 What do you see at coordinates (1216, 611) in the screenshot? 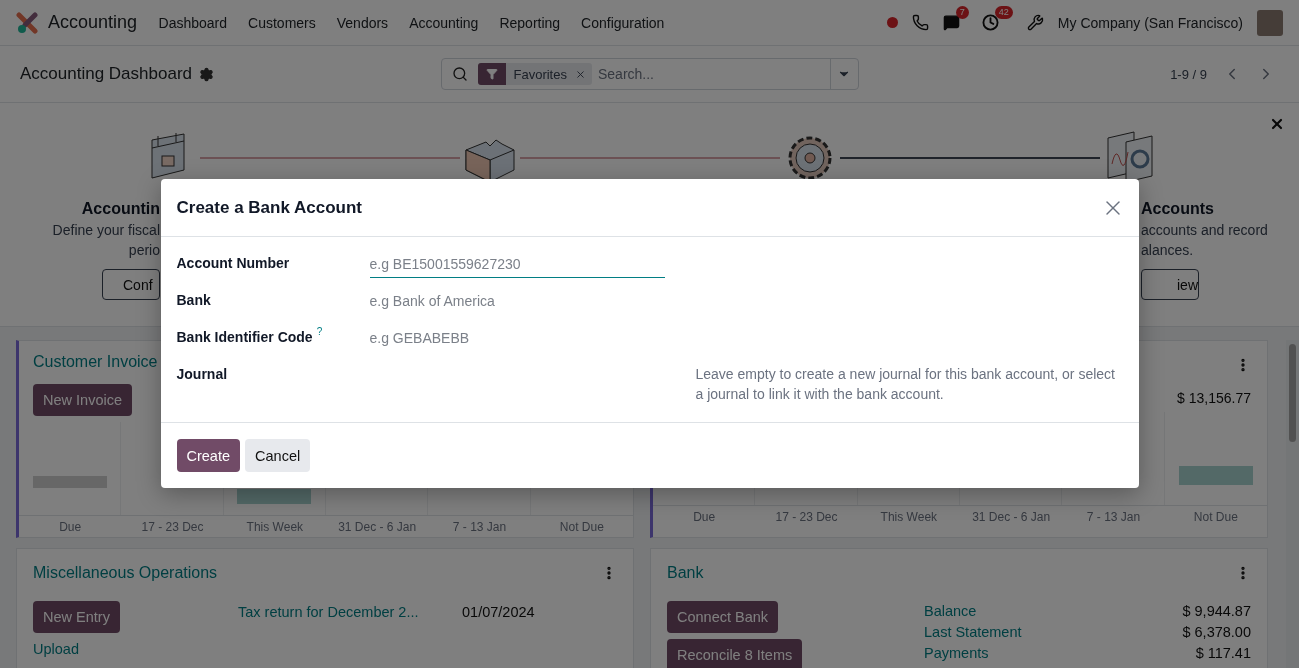
I see `stat-value: $ 9,944.87` at bounding box center [1216, 611].